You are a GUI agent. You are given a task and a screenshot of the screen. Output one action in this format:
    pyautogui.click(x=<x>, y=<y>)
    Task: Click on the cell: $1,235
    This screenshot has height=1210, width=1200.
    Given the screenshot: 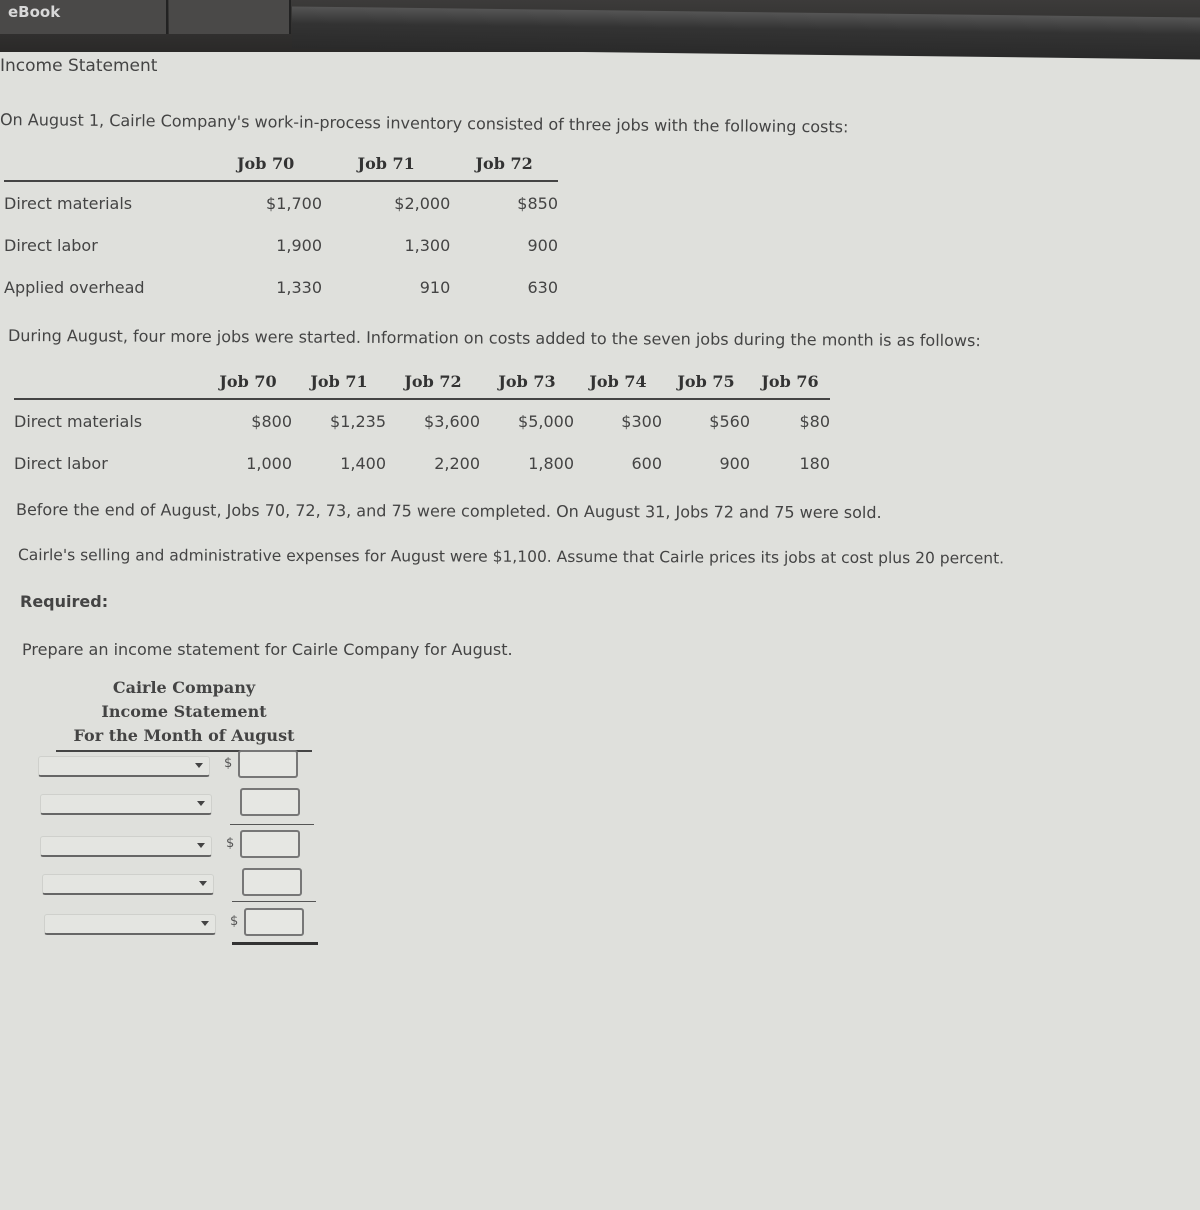 What is the action you would take?
    pyautogui.click(x=358, y=421)
    